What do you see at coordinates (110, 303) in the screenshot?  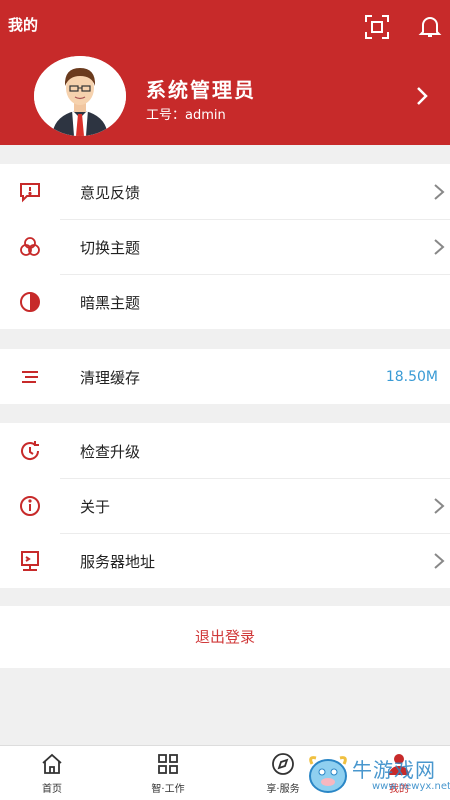 I see `menu-item-label: 暗黑主题` at bounding box center [110, 303].